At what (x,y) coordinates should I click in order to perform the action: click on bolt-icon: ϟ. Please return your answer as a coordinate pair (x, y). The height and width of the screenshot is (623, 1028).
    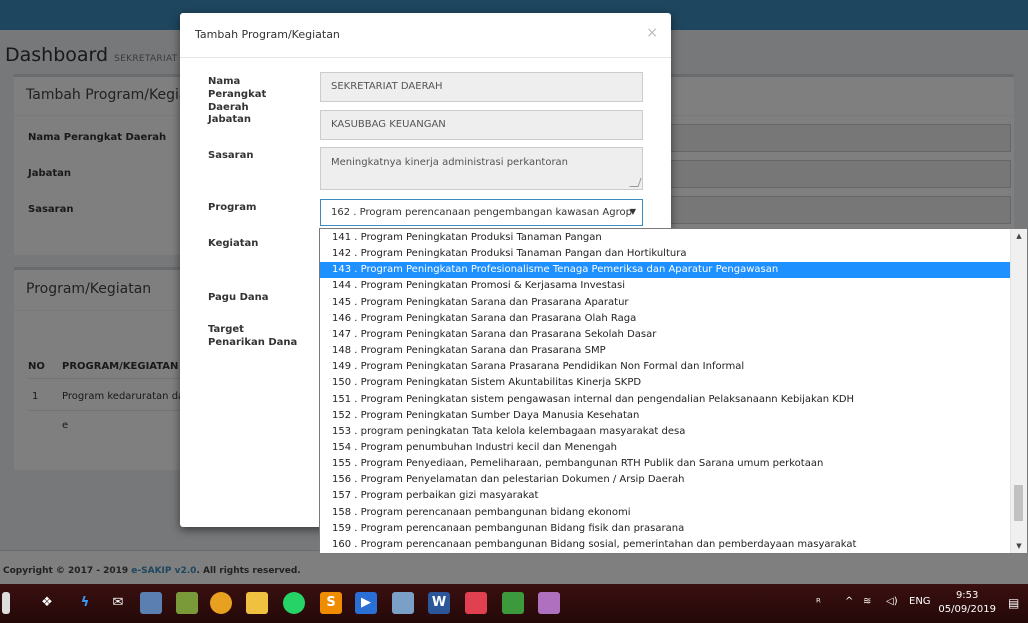
    Looking at the image, I should click on (85, 603).